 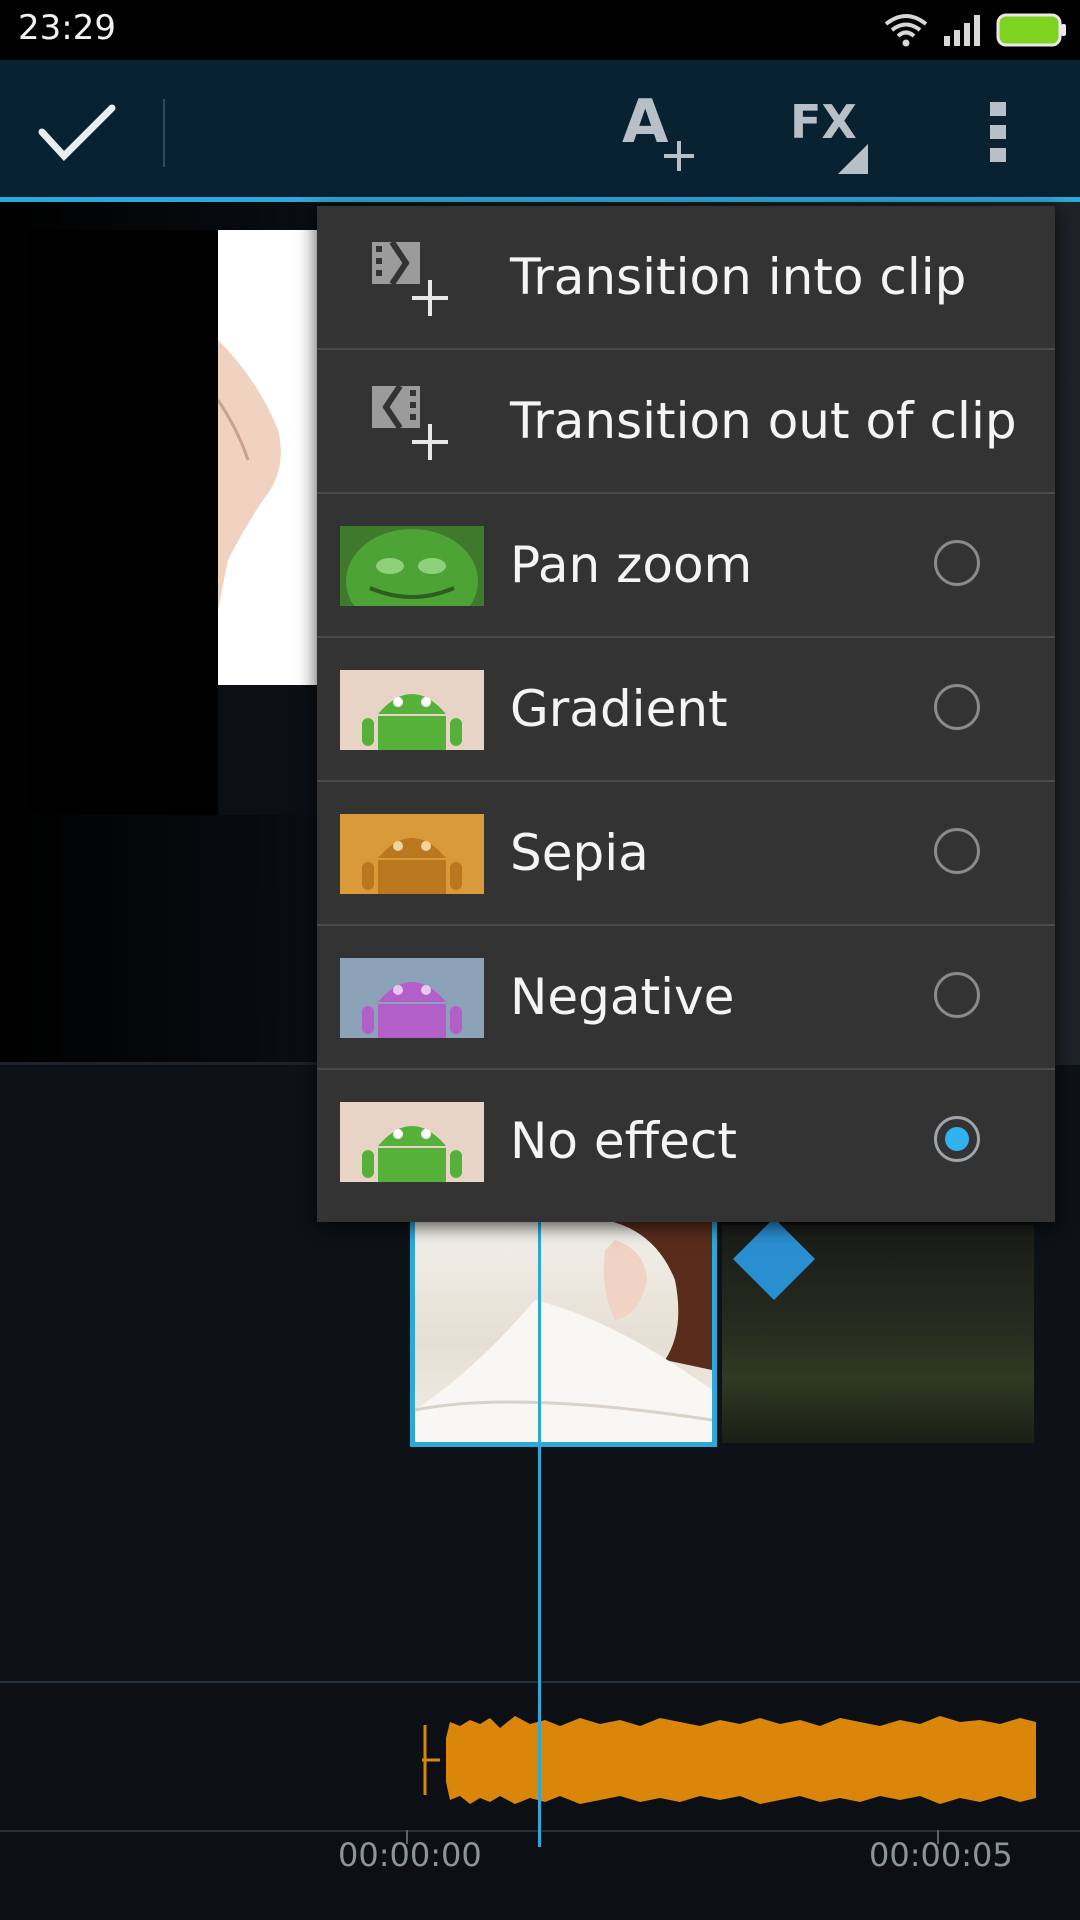 What do you see at coordinates (763, 421) in the screenshot?
I see `transition-out-of-clip-label: Transition out of clip` at bounding box center [763, 421].